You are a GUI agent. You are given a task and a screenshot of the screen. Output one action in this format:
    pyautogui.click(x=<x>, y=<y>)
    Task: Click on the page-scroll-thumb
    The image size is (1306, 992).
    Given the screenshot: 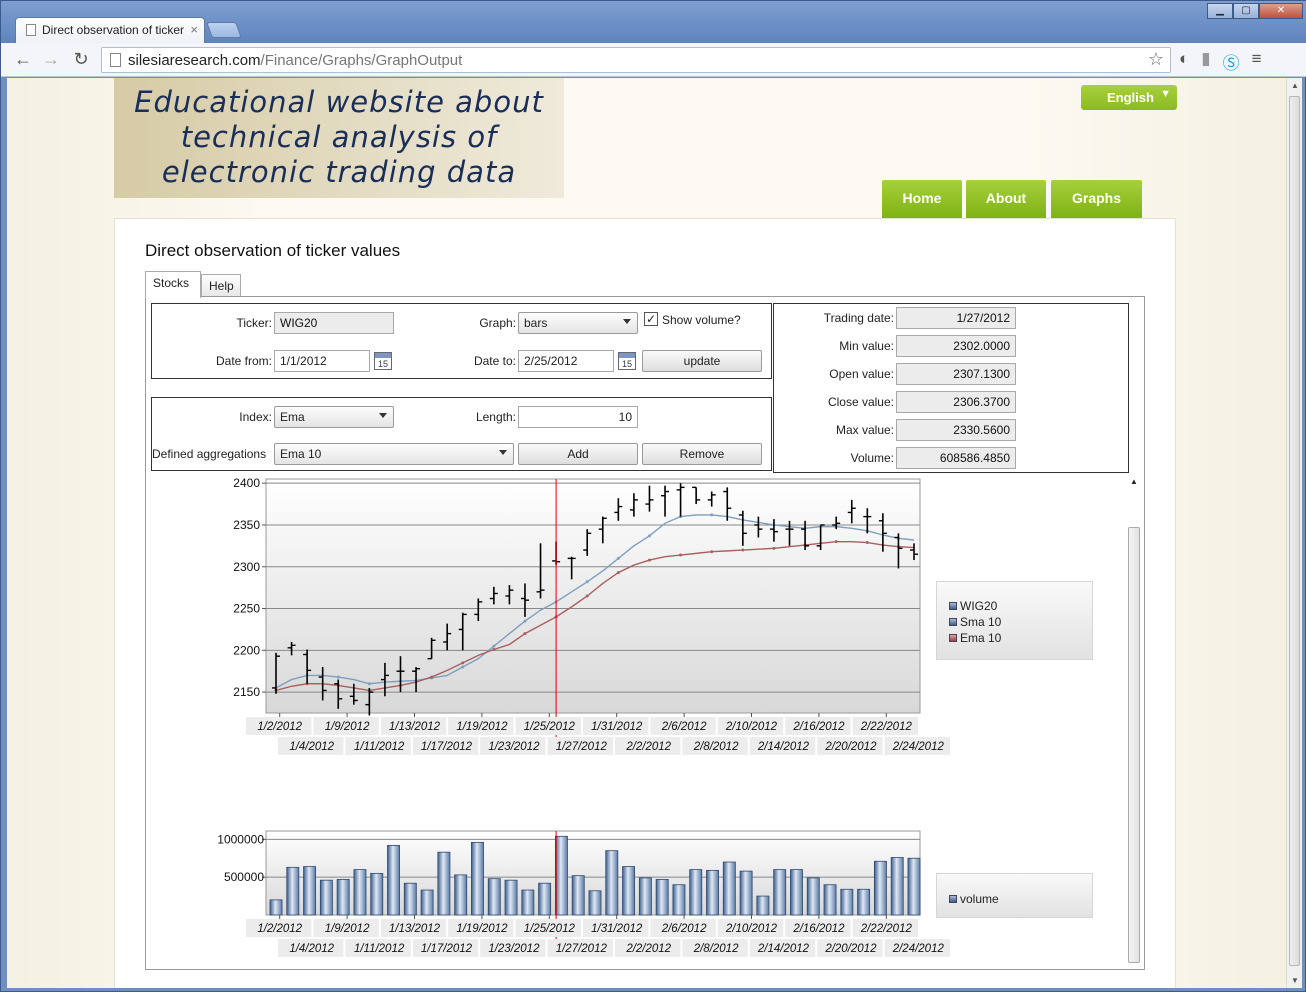 What is the action you would take?
    pyautogui.click(x=1294, y=531)
    